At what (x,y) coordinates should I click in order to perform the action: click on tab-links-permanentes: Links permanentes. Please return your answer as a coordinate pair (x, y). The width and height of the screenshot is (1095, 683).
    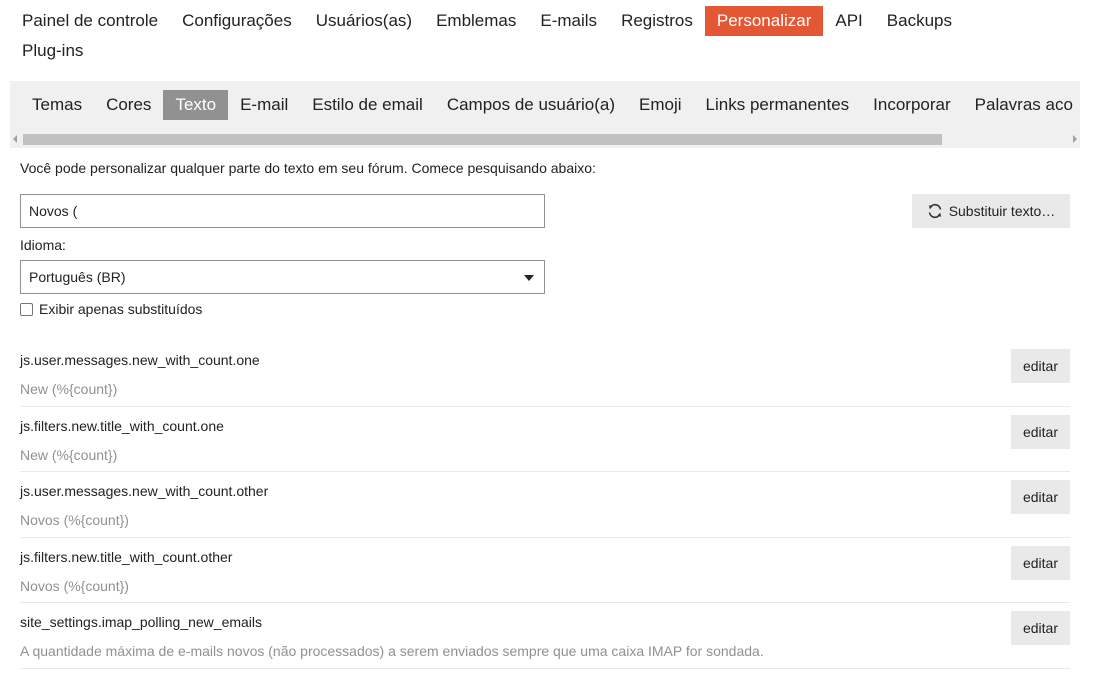
    Looking at the image, I should click on (778, 105).